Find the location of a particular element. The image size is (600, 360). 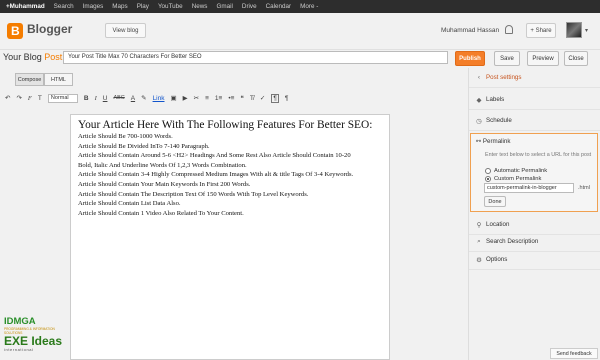

radio-label: Custom Permalink is located at coordinates (518, 179).